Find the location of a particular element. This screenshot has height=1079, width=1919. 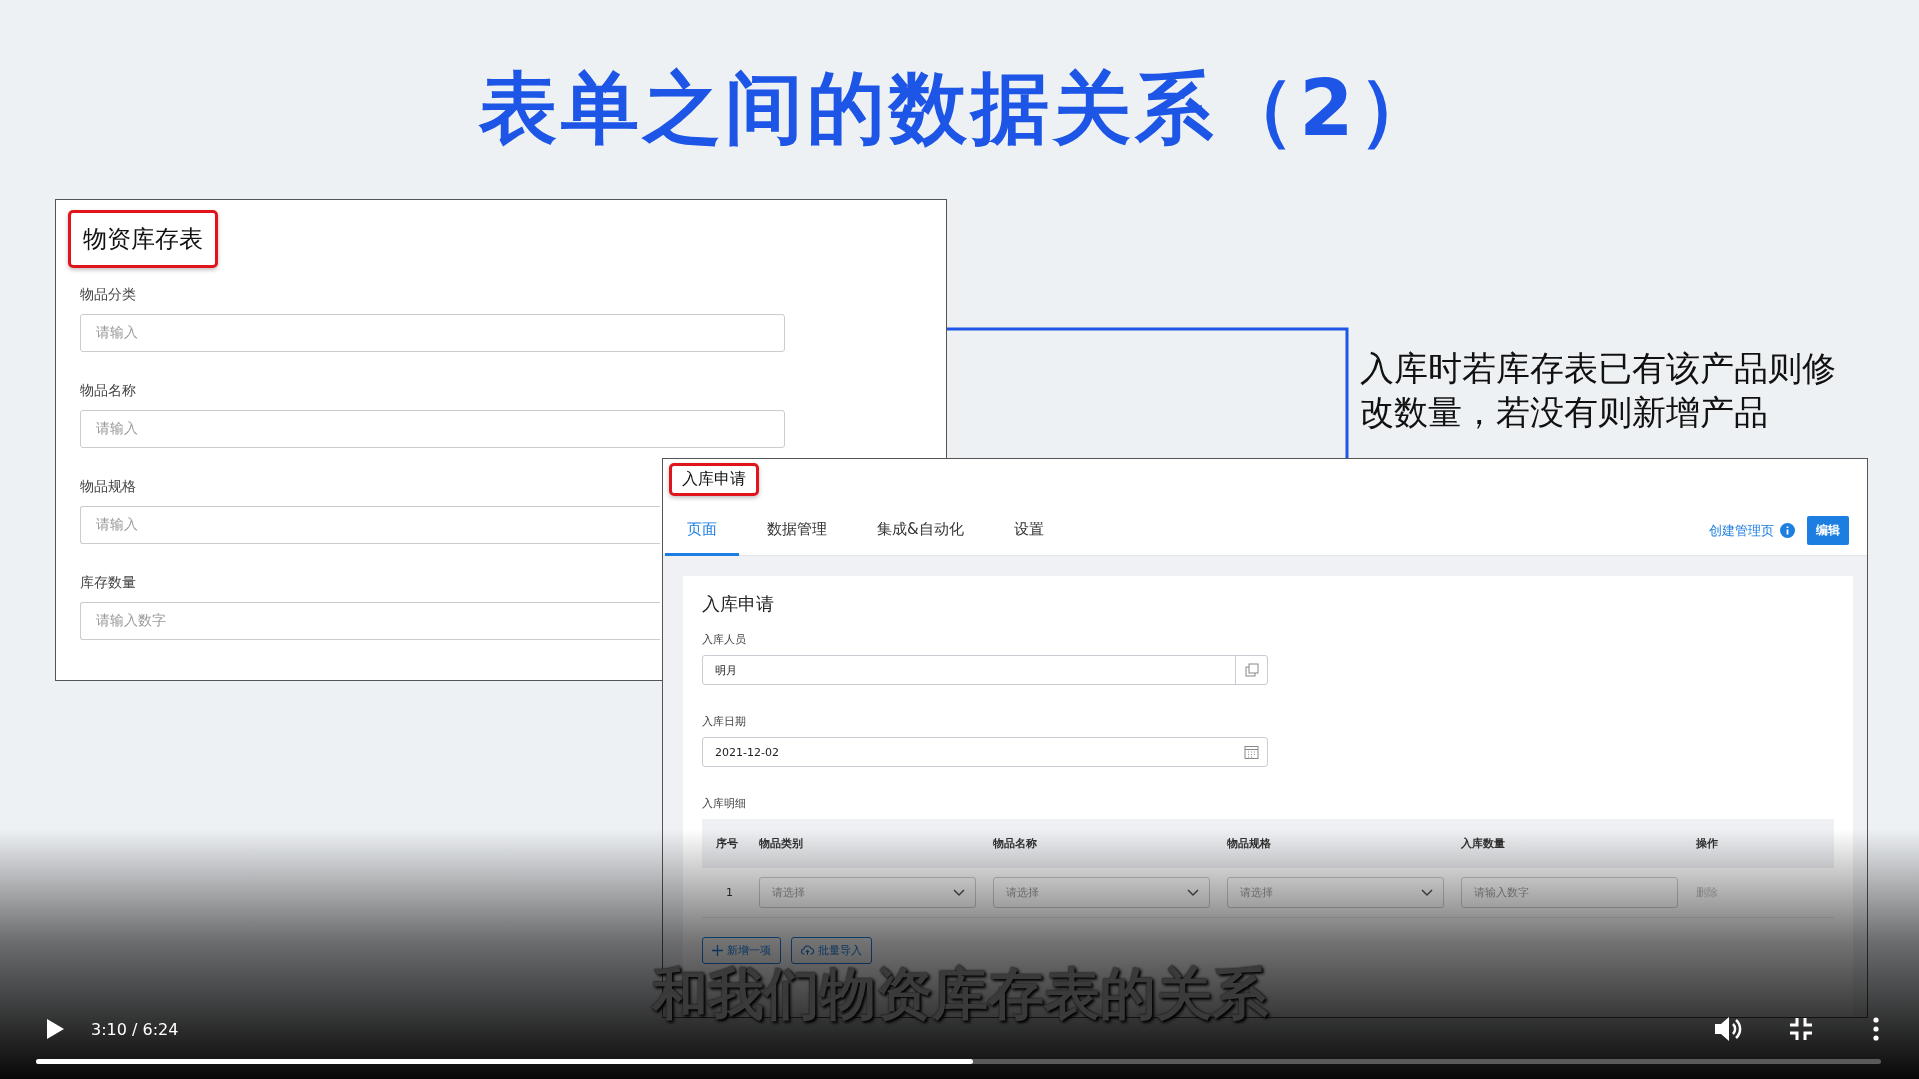

tab: 集成&自动化 is located at coordinates (920, 530).